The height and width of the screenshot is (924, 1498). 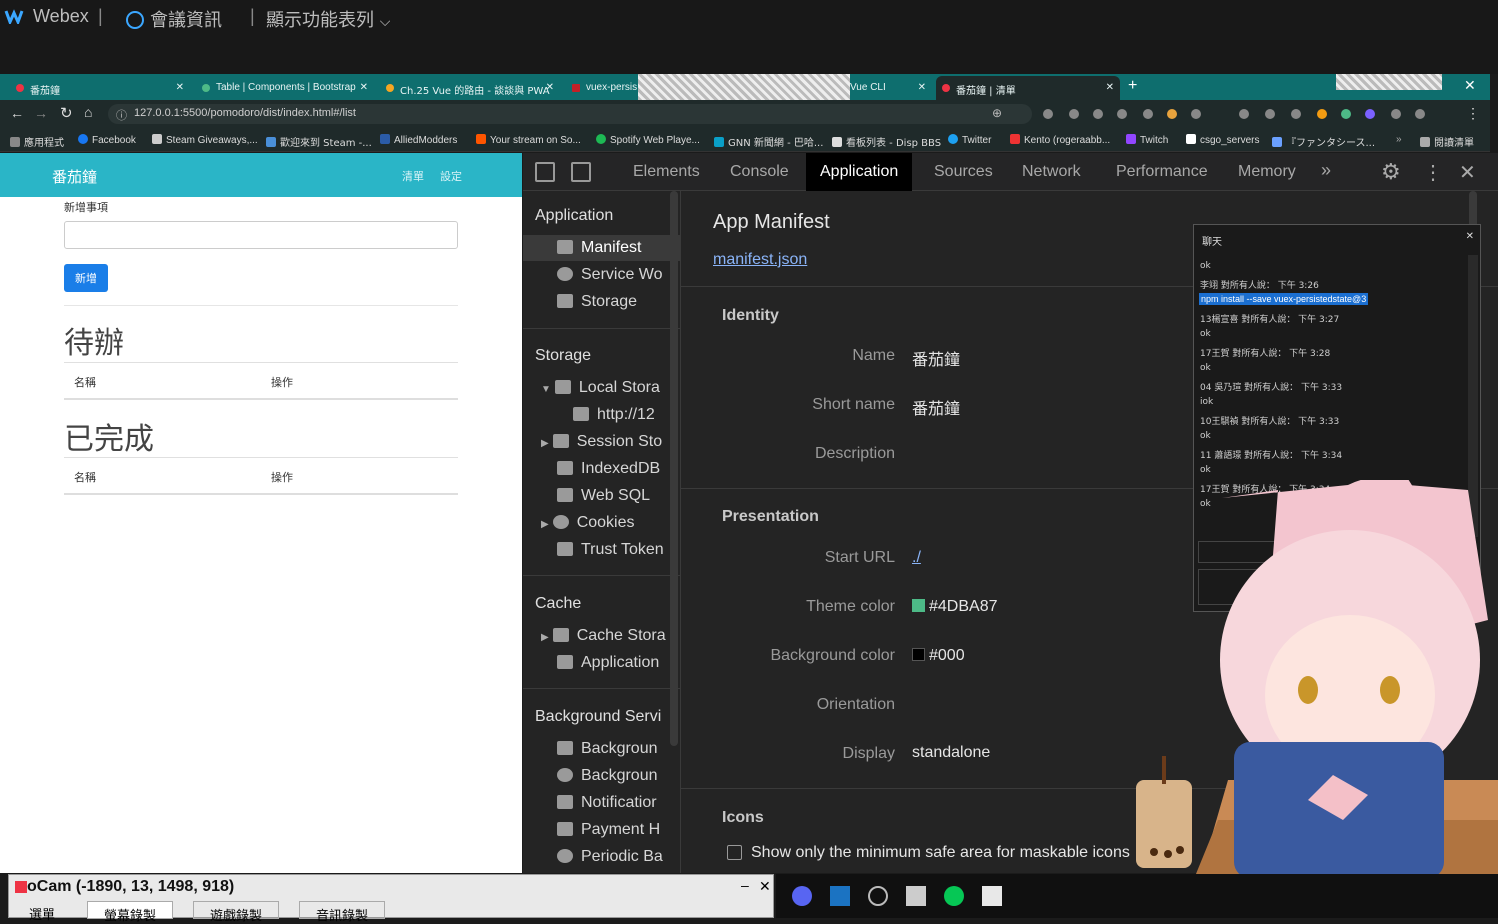 I want to click on new-todo-input, so click(x=261, y=235).